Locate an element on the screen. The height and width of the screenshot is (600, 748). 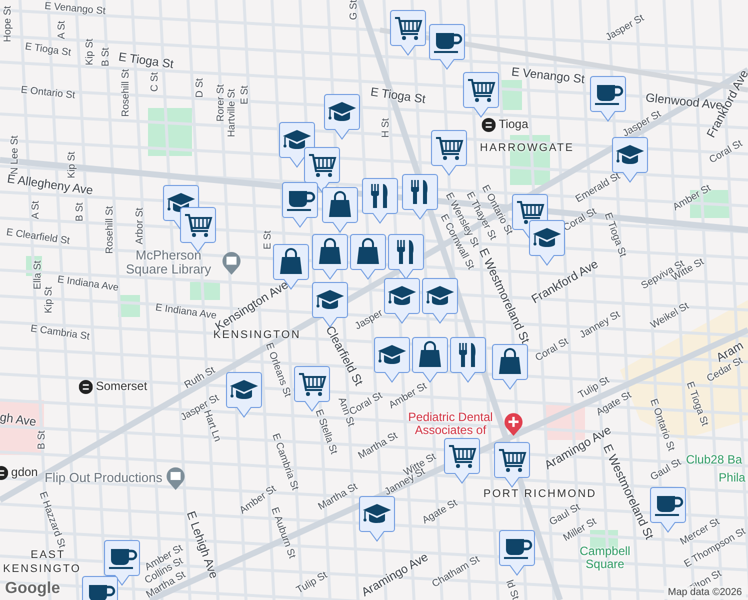
street-label: Hartville St is located at coordinates (232, 113).